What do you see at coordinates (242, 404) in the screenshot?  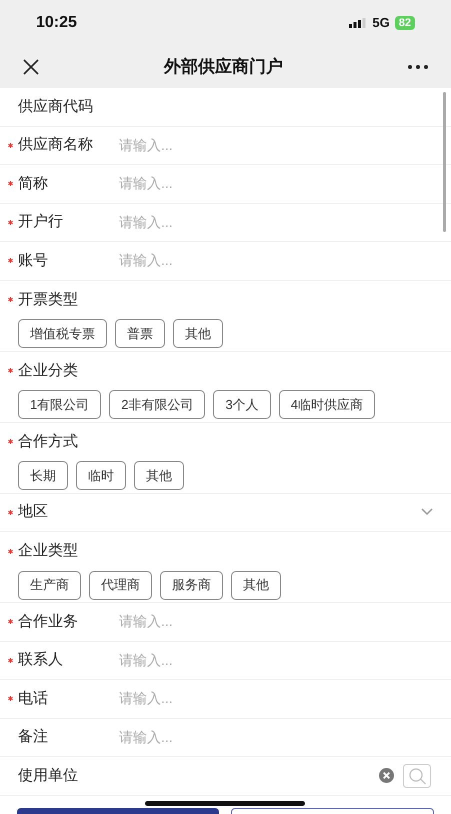 I see `option-chip: 3个人` at bounding box center [242, 404].